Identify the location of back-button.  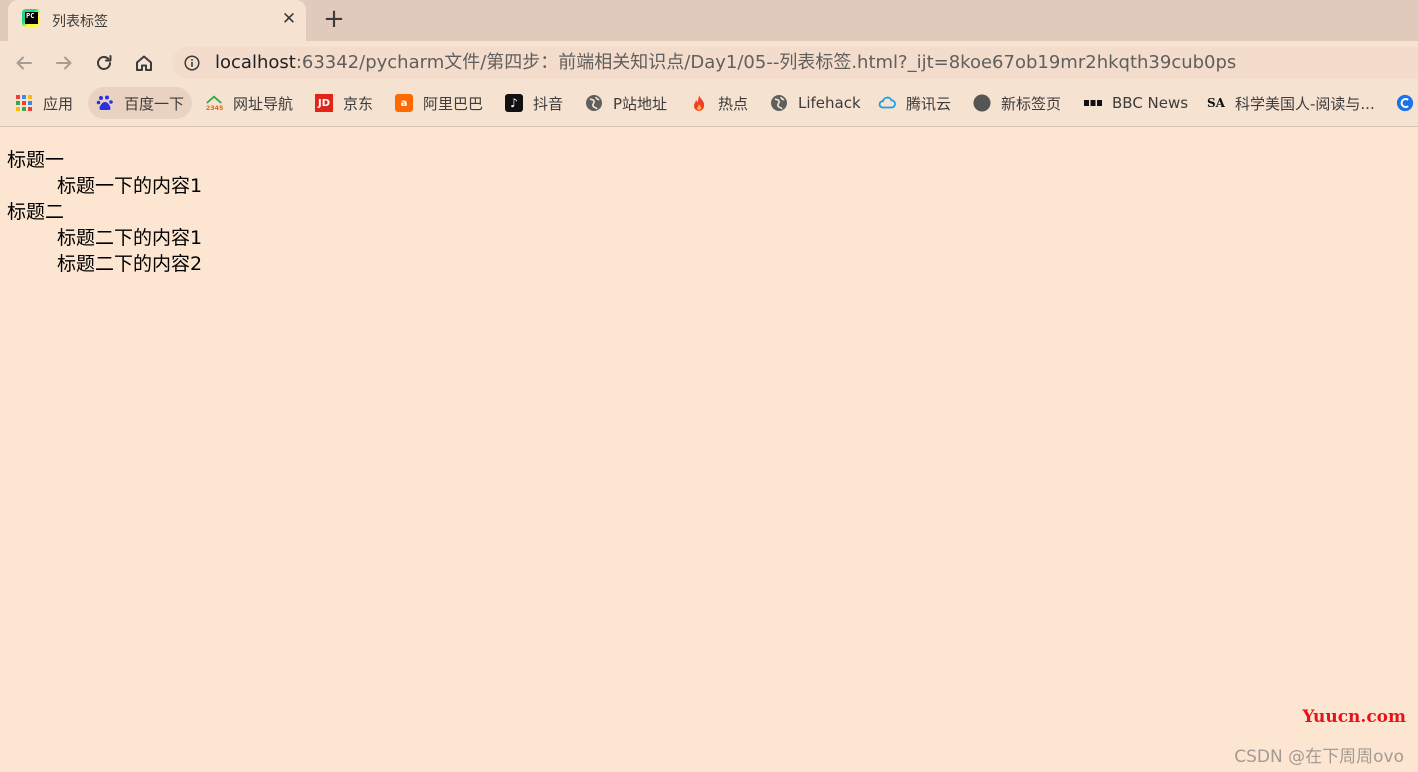
(24, 63).